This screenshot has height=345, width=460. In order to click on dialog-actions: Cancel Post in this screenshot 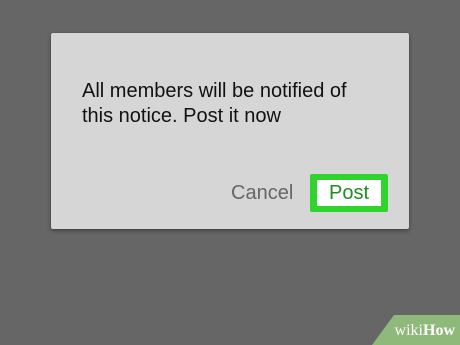, I will do `click(230, 193)`.